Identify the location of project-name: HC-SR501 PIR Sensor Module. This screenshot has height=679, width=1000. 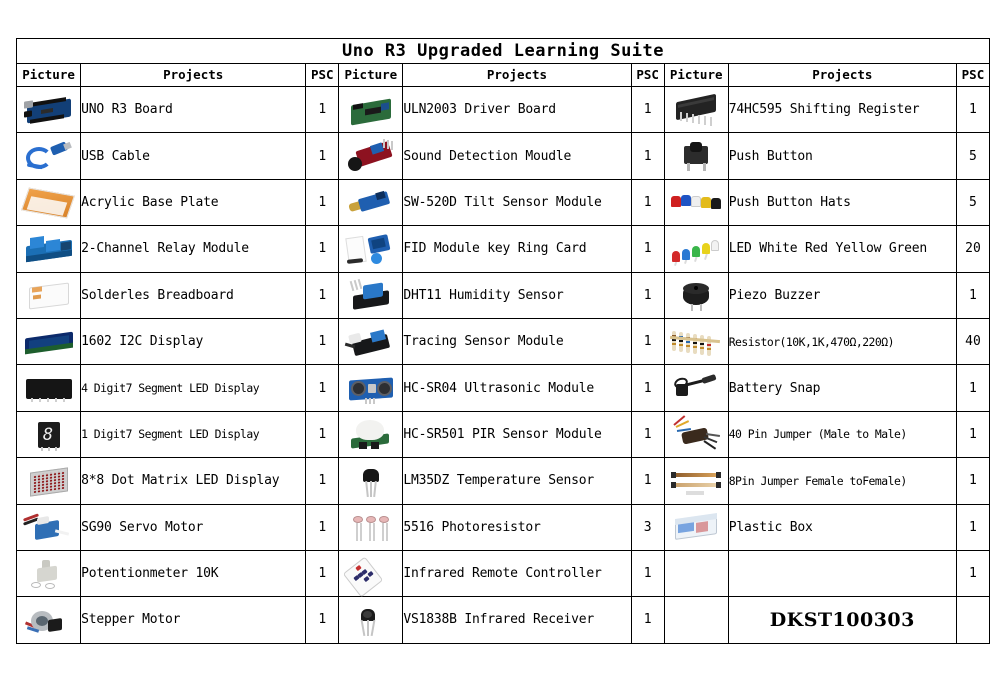
(517, 434).